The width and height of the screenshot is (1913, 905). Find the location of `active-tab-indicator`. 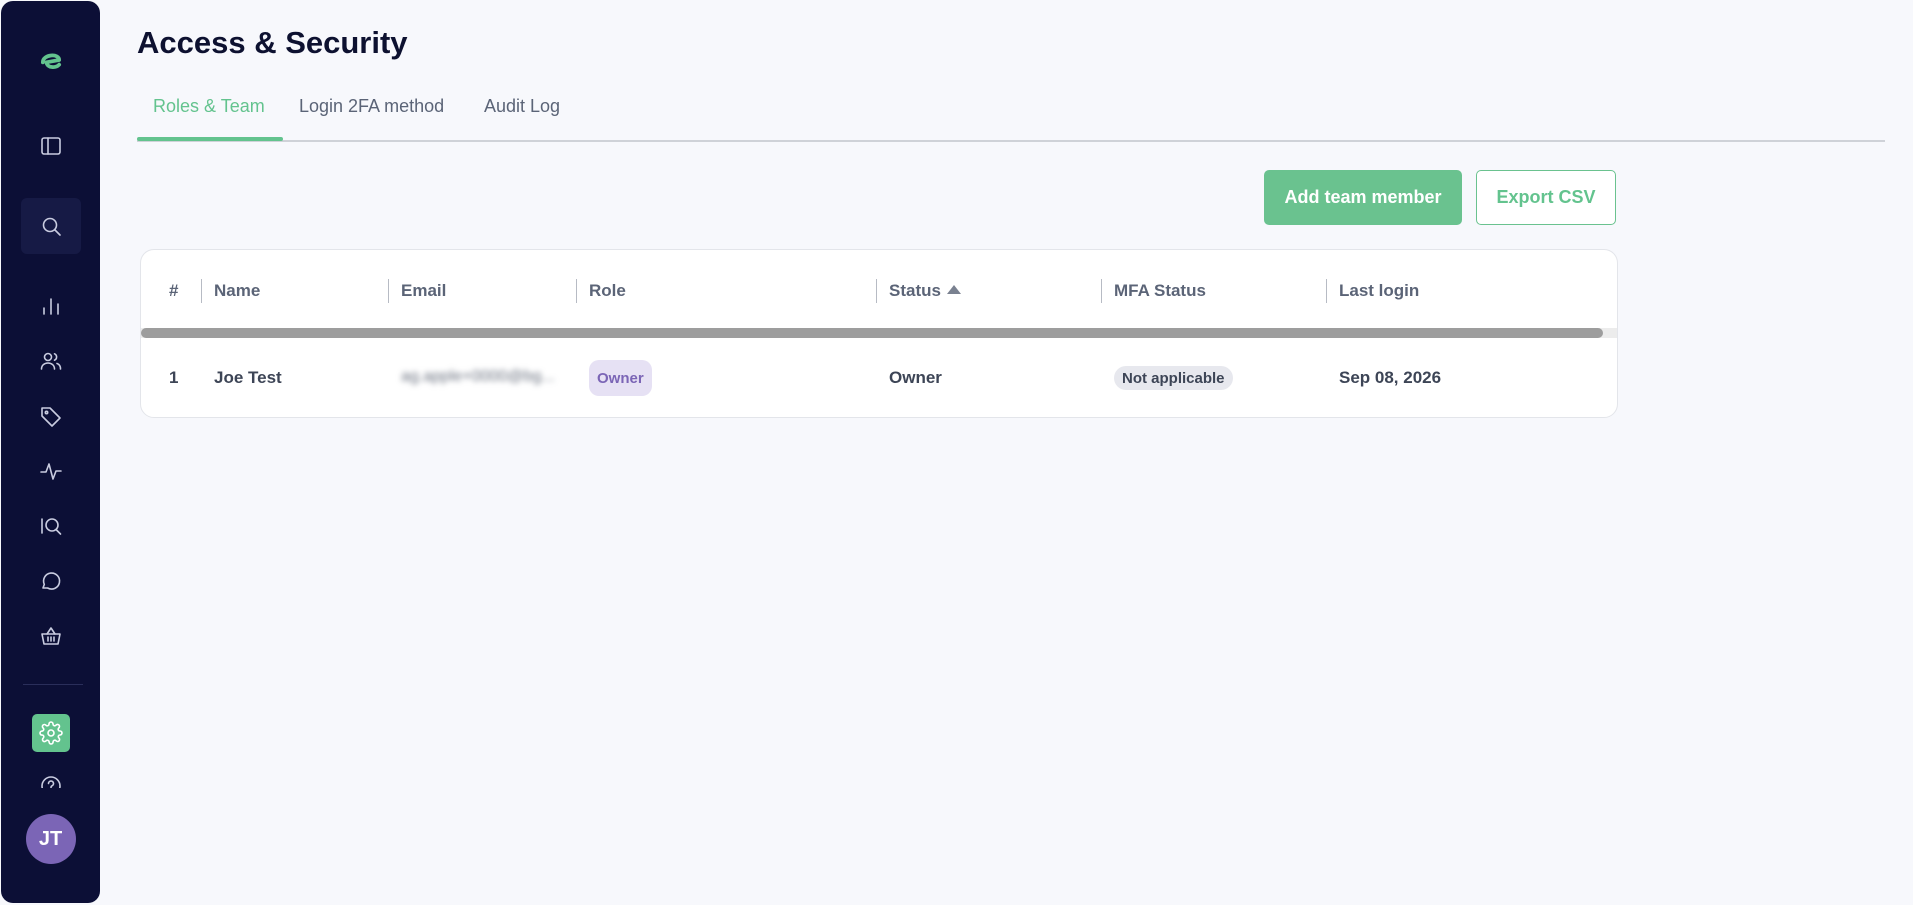

active-tab-indicator is located at coordinates (210, 139).